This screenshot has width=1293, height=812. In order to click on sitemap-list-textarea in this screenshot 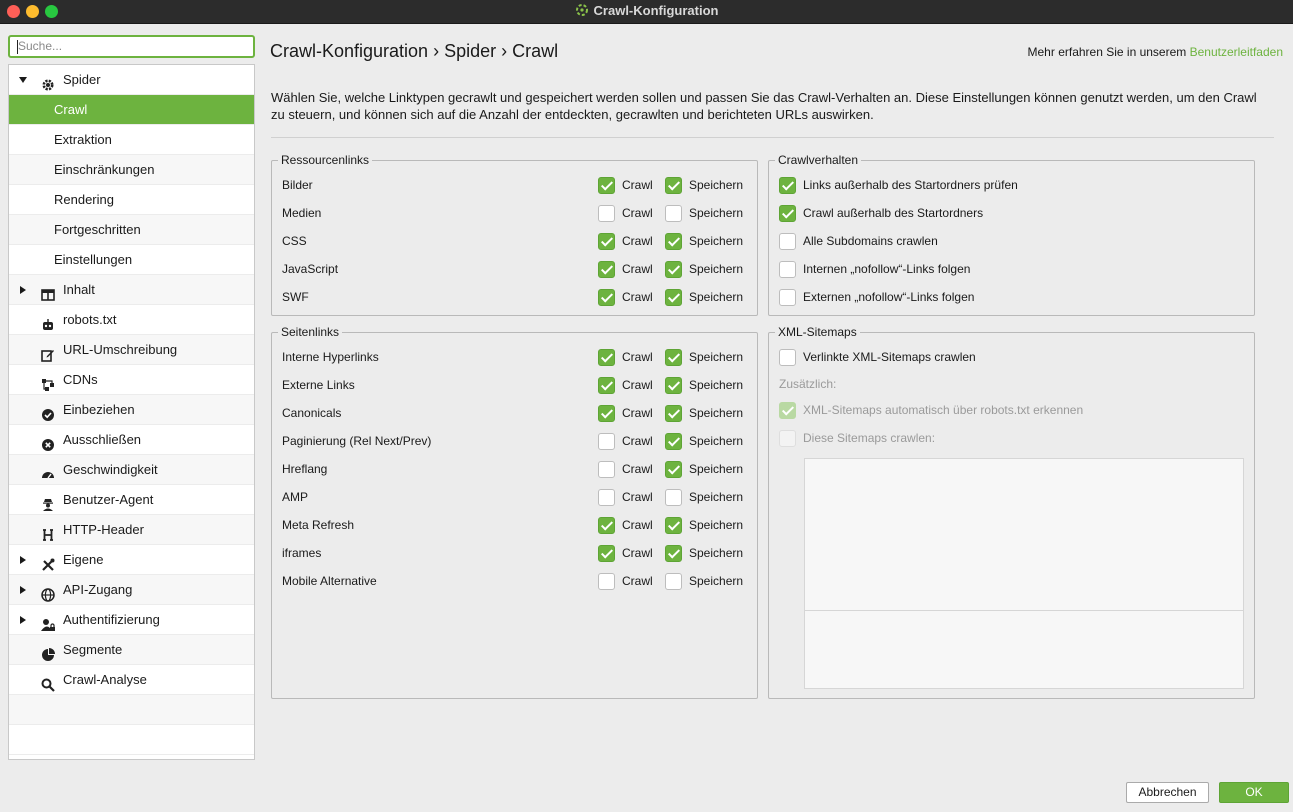, I will do `click(1024, 573)`.